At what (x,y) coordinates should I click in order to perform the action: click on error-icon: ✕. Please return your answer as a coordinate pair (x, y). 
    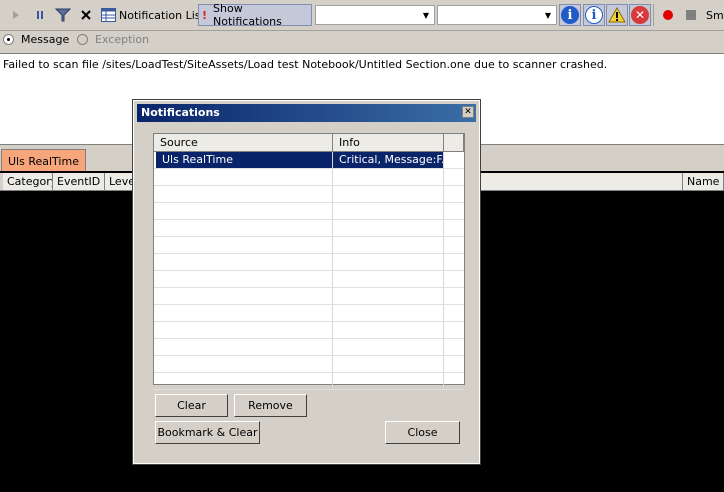
    Looking at the image, I should click on (640, 15).